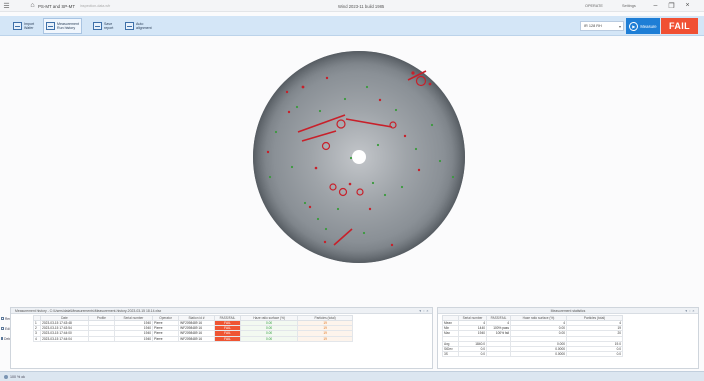  What do you see at coordinates (103, 26) in the screenshot?
I see `save-report-button: Save report` at bounding box center [103, 26].